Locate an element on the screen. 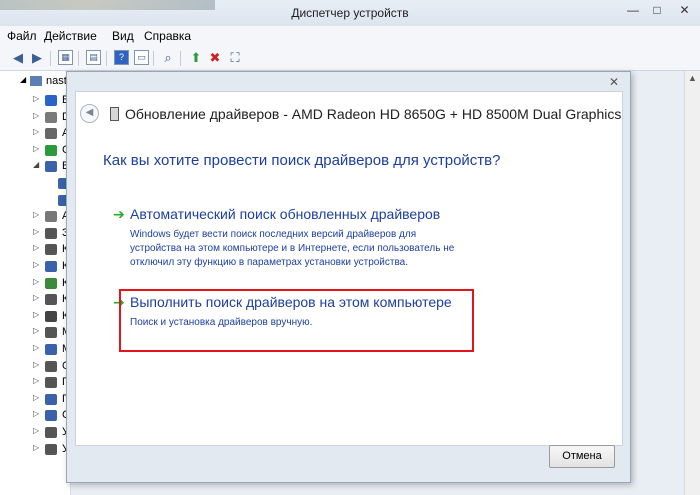  tree-item: ▷B is located at coordinates (35, 101).